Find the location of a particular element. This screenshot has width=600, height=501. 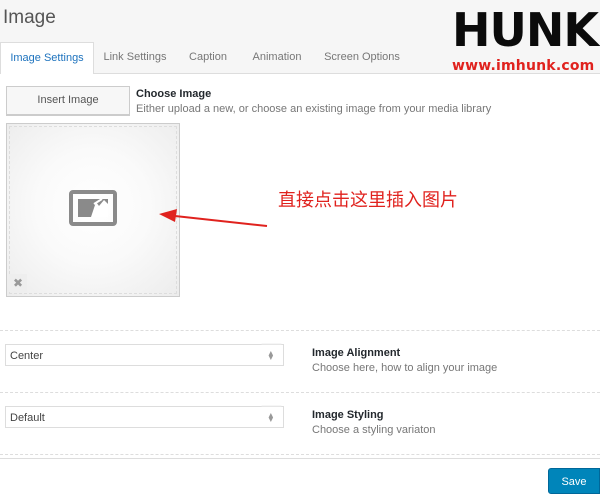

image-drop-area: ✖ is located at coordinates (93, 210).